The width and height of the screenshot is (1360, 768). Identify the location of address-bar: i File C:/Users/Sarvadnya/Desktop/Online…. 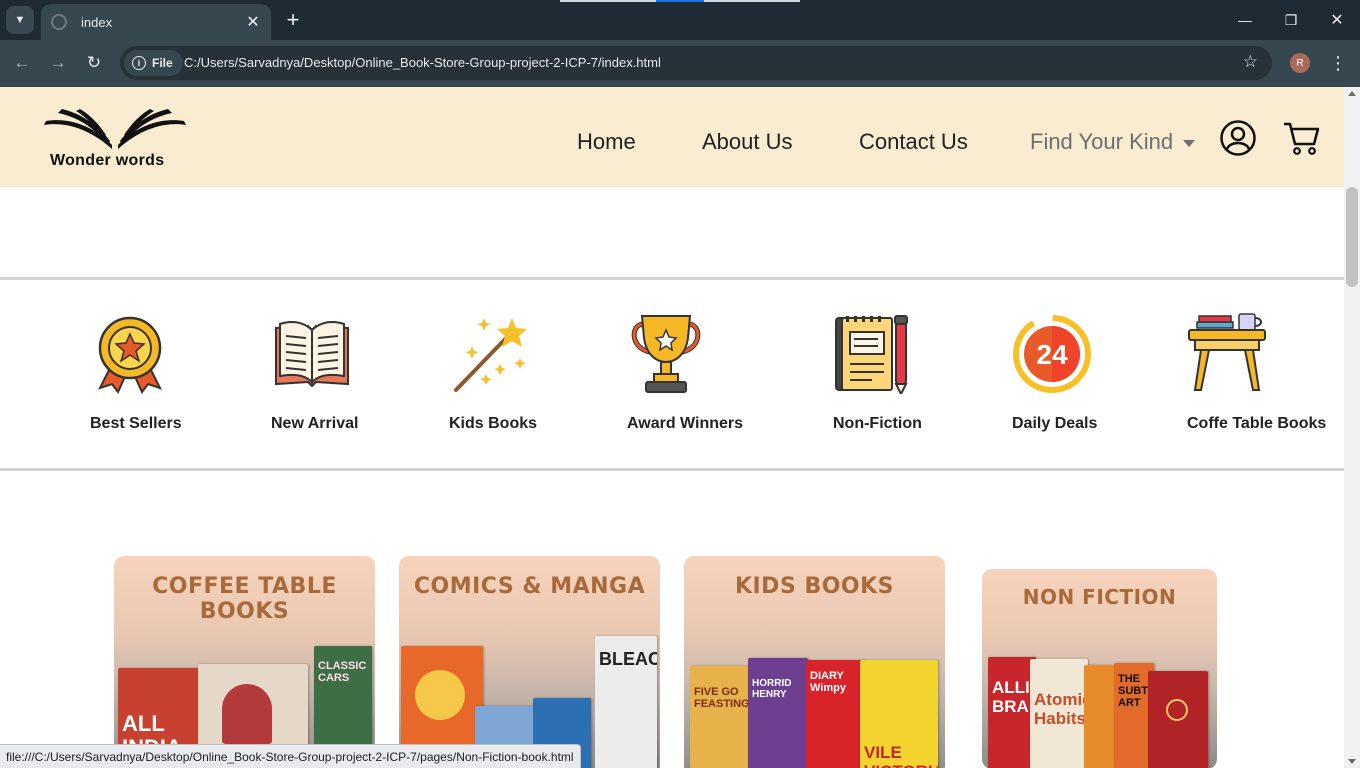
(696, 63).